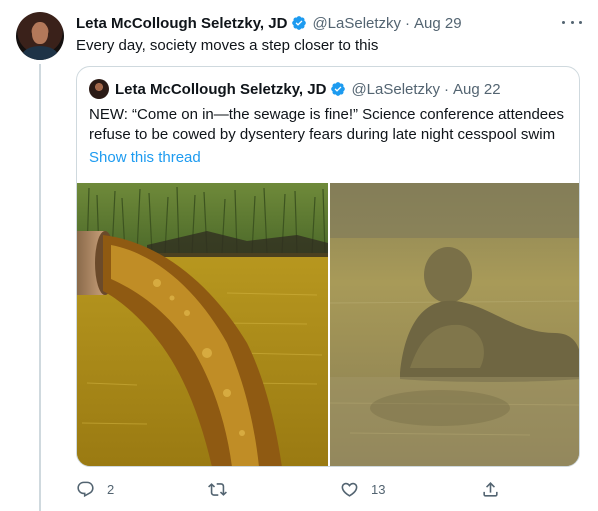 The image size is (598, 511). I want to click on share-icon, so click(490, 489).